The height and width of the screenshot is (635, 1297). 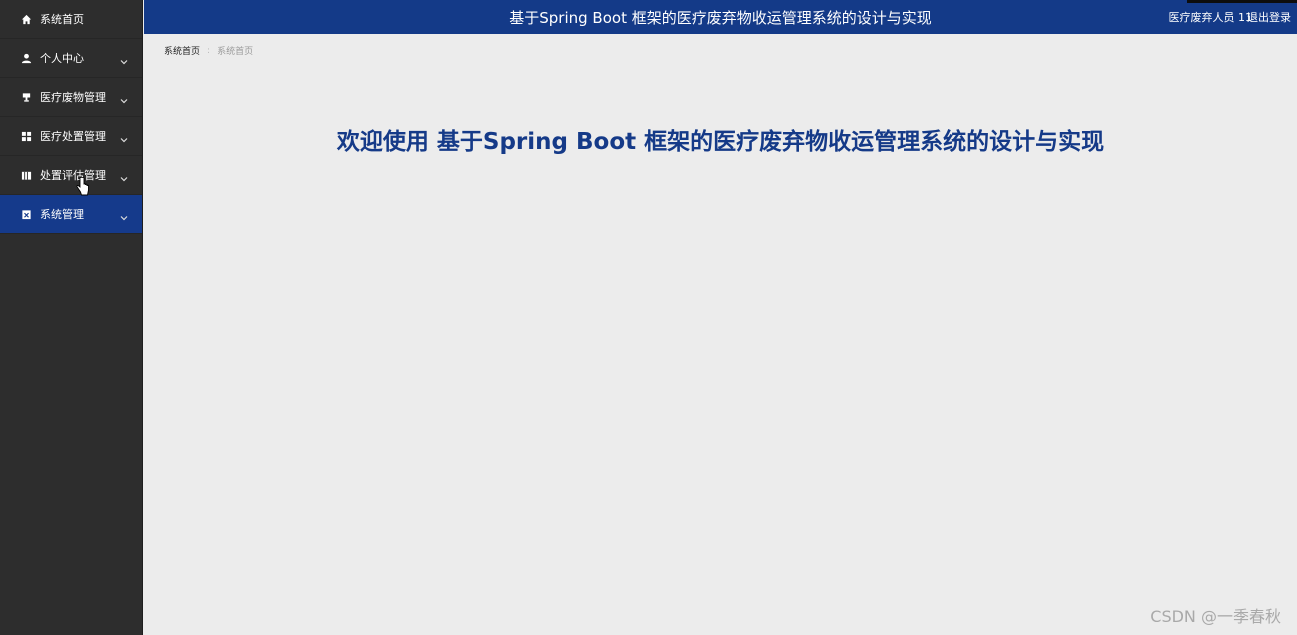 I want to click on sidebar-item-personal-center: 个人中心, so click(x=71, y=58).